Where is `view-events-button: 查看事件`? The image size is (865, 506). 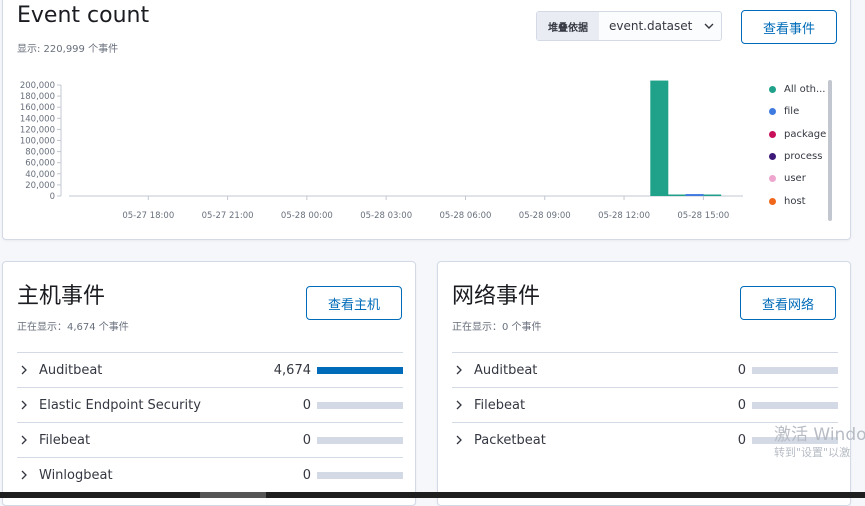
view-events-button: 查看事件 is located at coordinates (789, 27).